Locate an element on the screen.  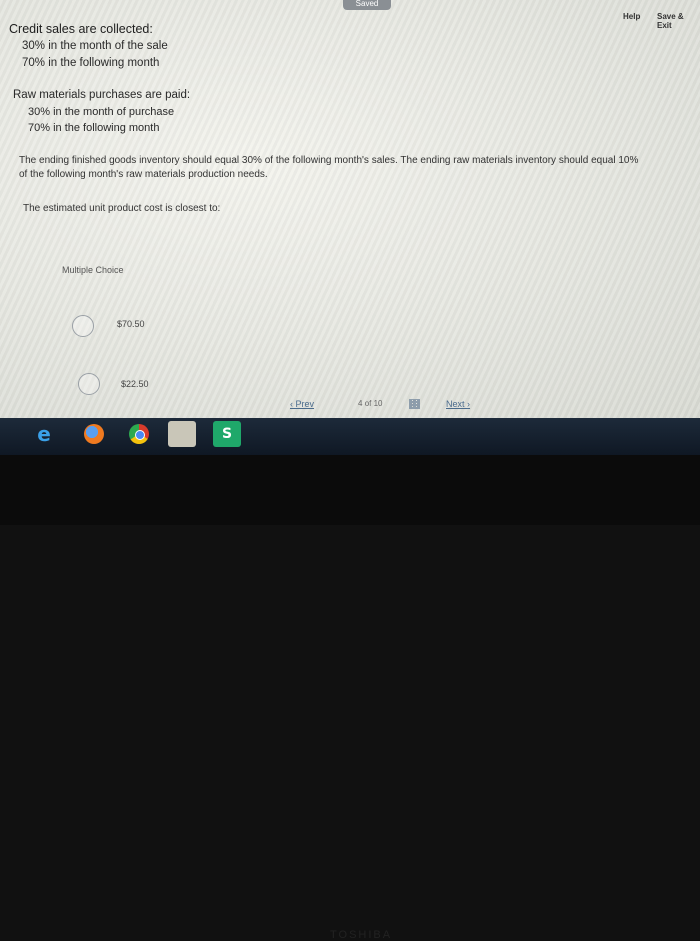
page-of: of is located at coordinates (368, 403).